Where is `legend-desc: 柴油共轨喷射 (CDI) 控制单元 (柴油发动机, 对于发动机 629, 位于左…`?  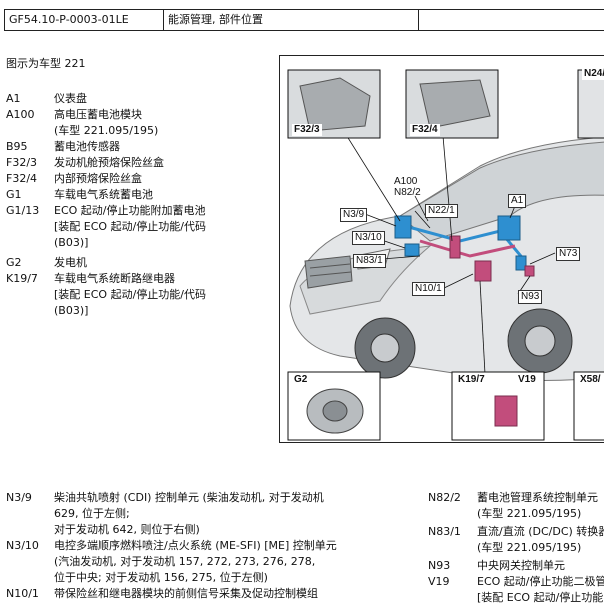 legend-desc: 柴油共轨喷射 (CDI) 控制单元 (柴油发动机, 对于发动机 629, 位于左… is located at coordinates (189, 513).